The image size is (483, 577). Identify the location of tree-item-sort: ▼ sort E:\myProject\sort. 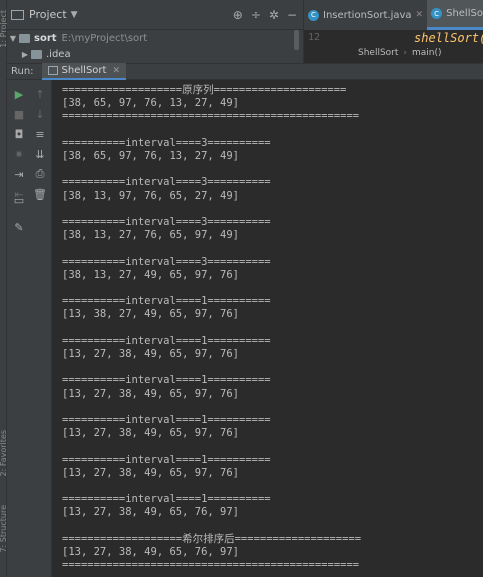
(155, 38).